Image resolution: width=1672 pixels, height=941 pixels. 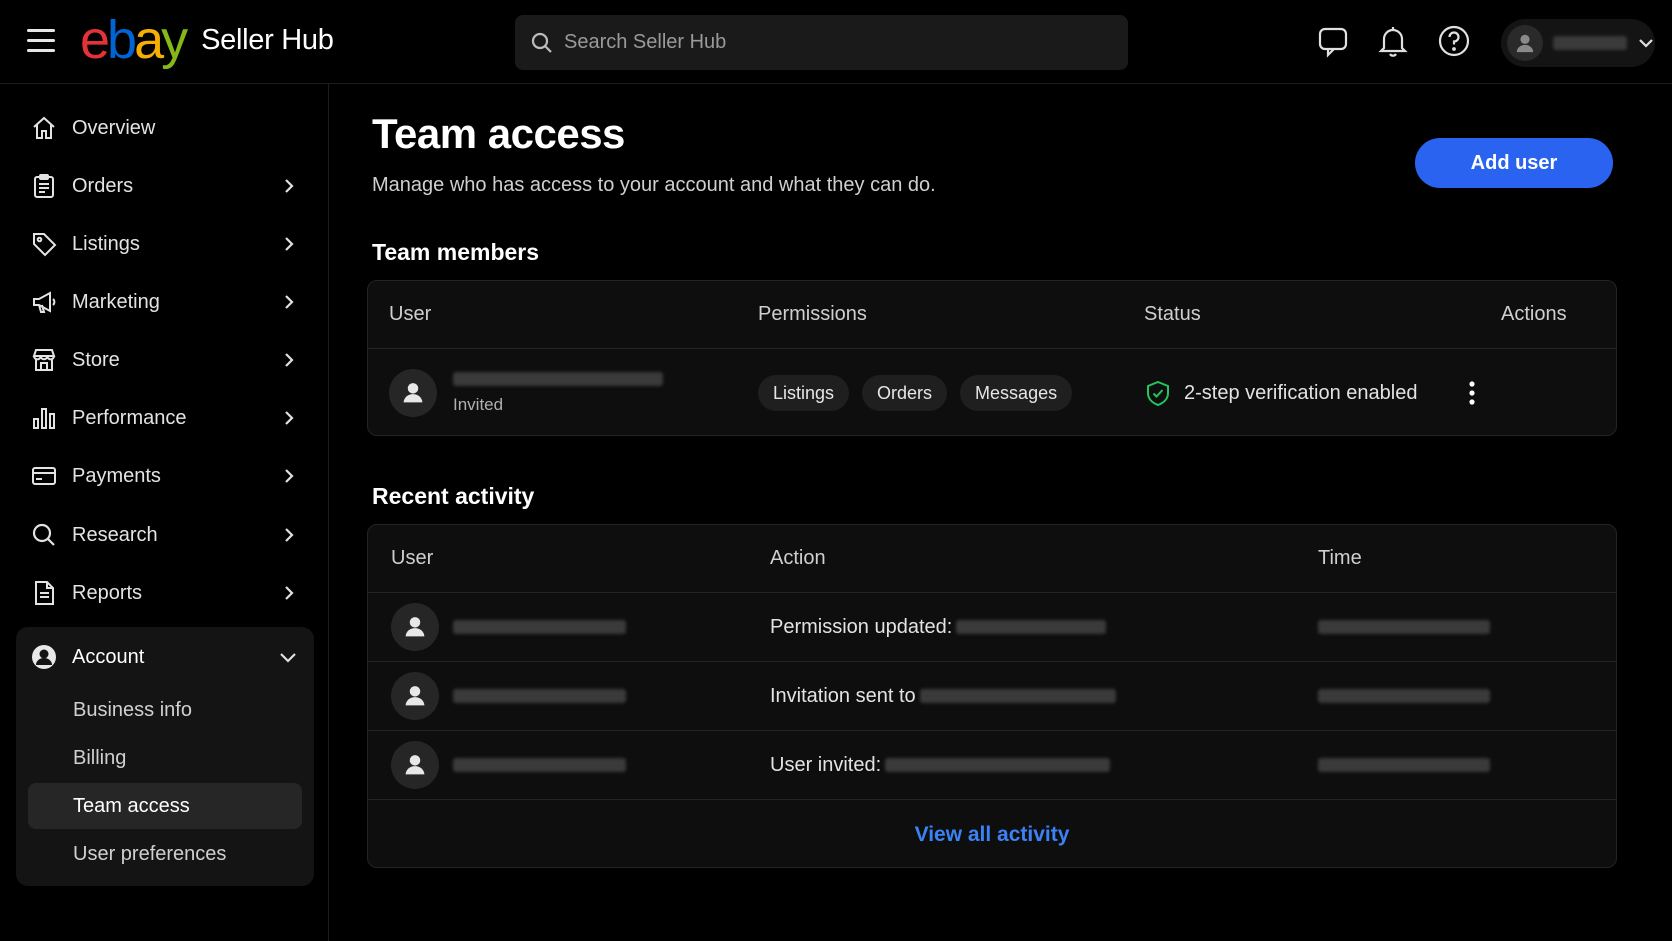 I want to click on sidebar-subitem-team-access: Team access, so click(x=165, y=806).